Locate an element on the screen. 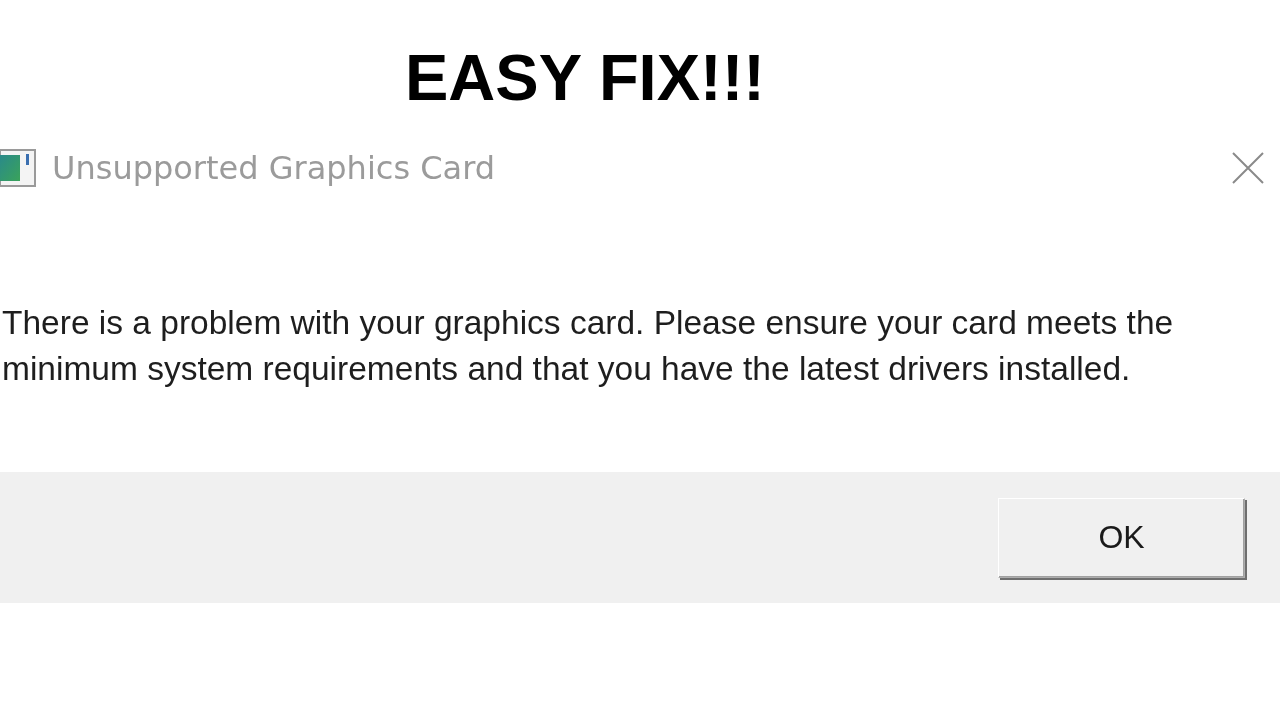  ok-button: OK is located at coordinates (1121, 537).